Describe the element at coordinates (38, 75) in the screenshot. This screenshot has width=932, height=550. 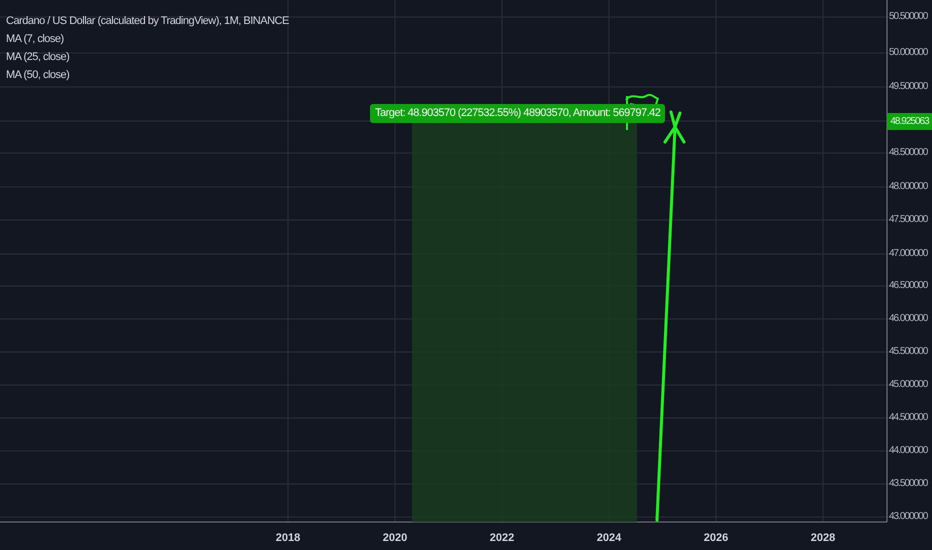
I see `indicator-label: MA (50, close)` at that location.